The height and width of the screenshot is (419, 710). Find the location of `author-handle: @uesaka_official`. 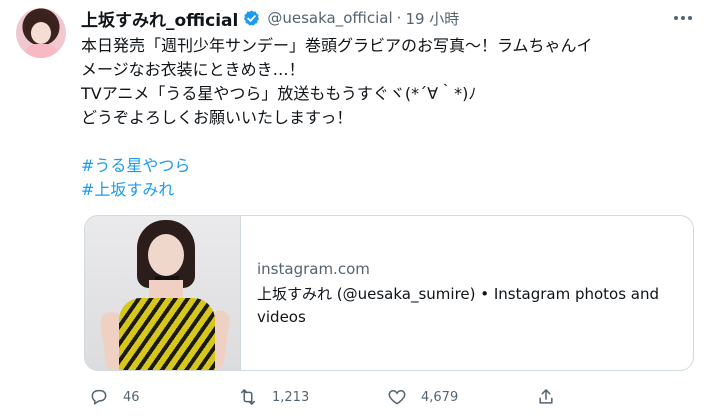

author-handle: @uesaka_official is located at coordinates (329, 18).